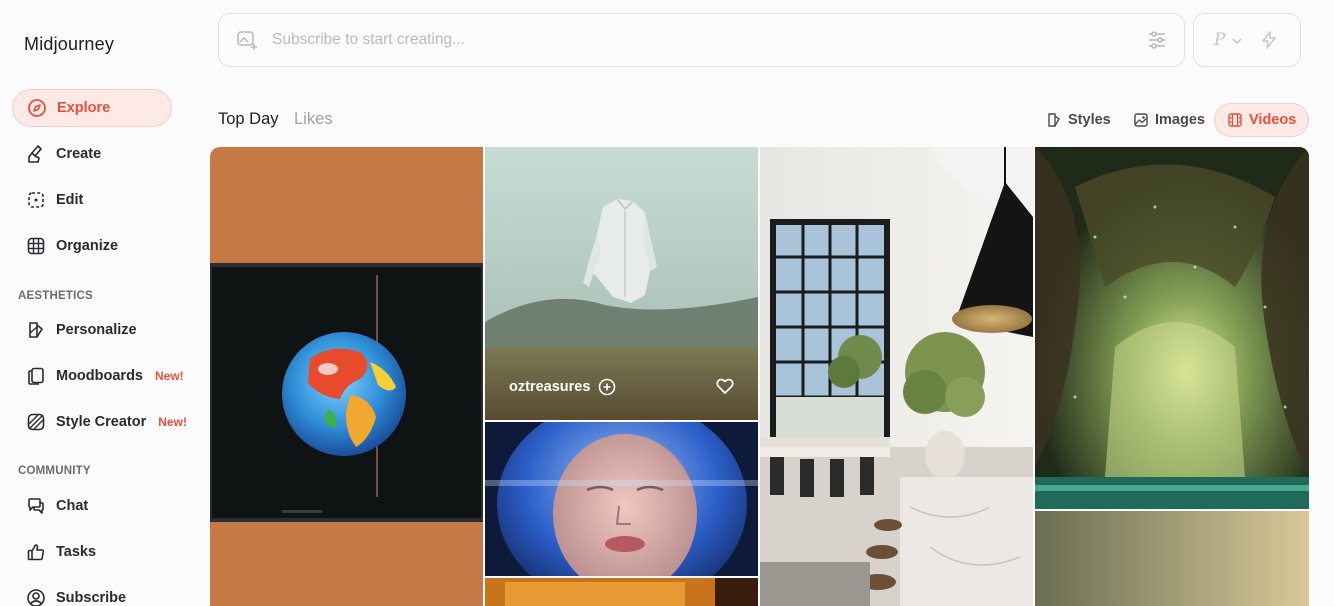 The image size is (1334, 606). What do you see at coordinates (621, 283) in the screenshot?
I see `gallery-tile-shirt: oztreasures` at bounding box center [621, 283].